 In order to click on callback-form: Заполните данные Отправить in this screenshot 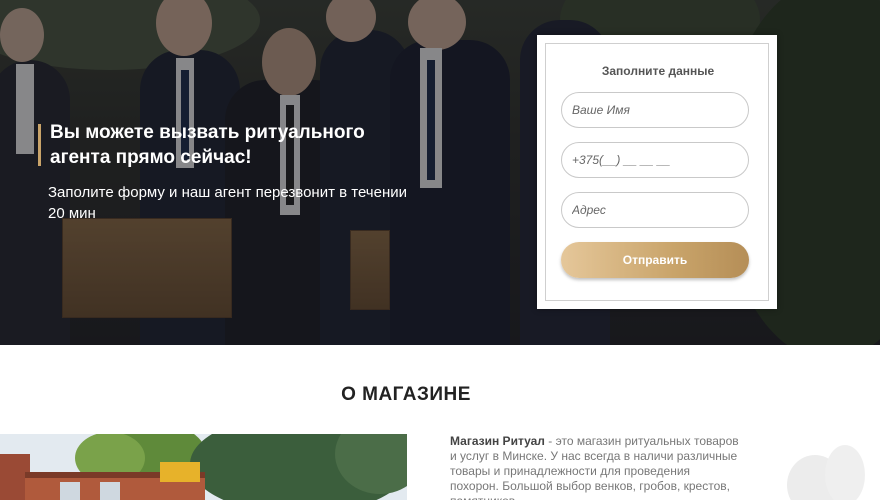, I will do `click(657, 172)`.